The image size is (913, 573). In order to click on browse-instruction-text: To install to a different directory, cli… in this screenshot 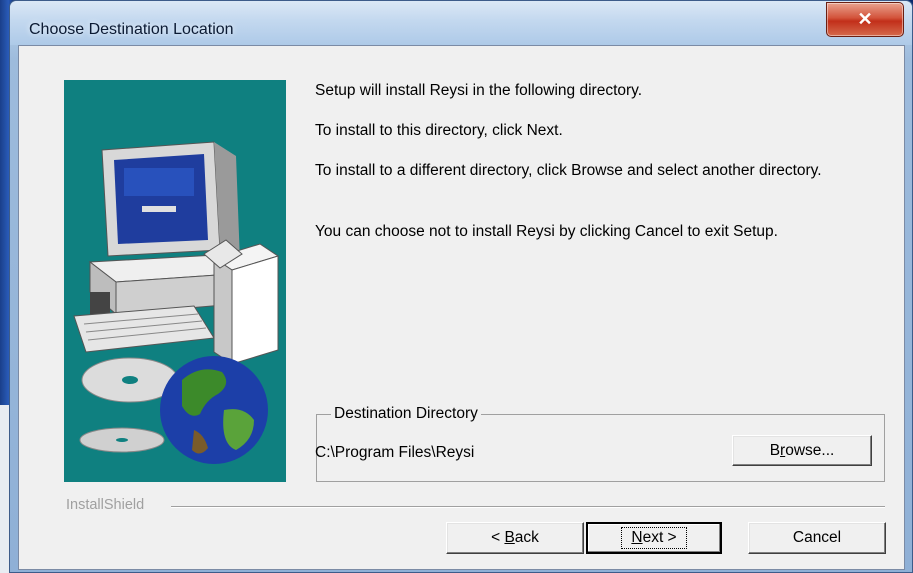, I will do `click(568, 170)`.